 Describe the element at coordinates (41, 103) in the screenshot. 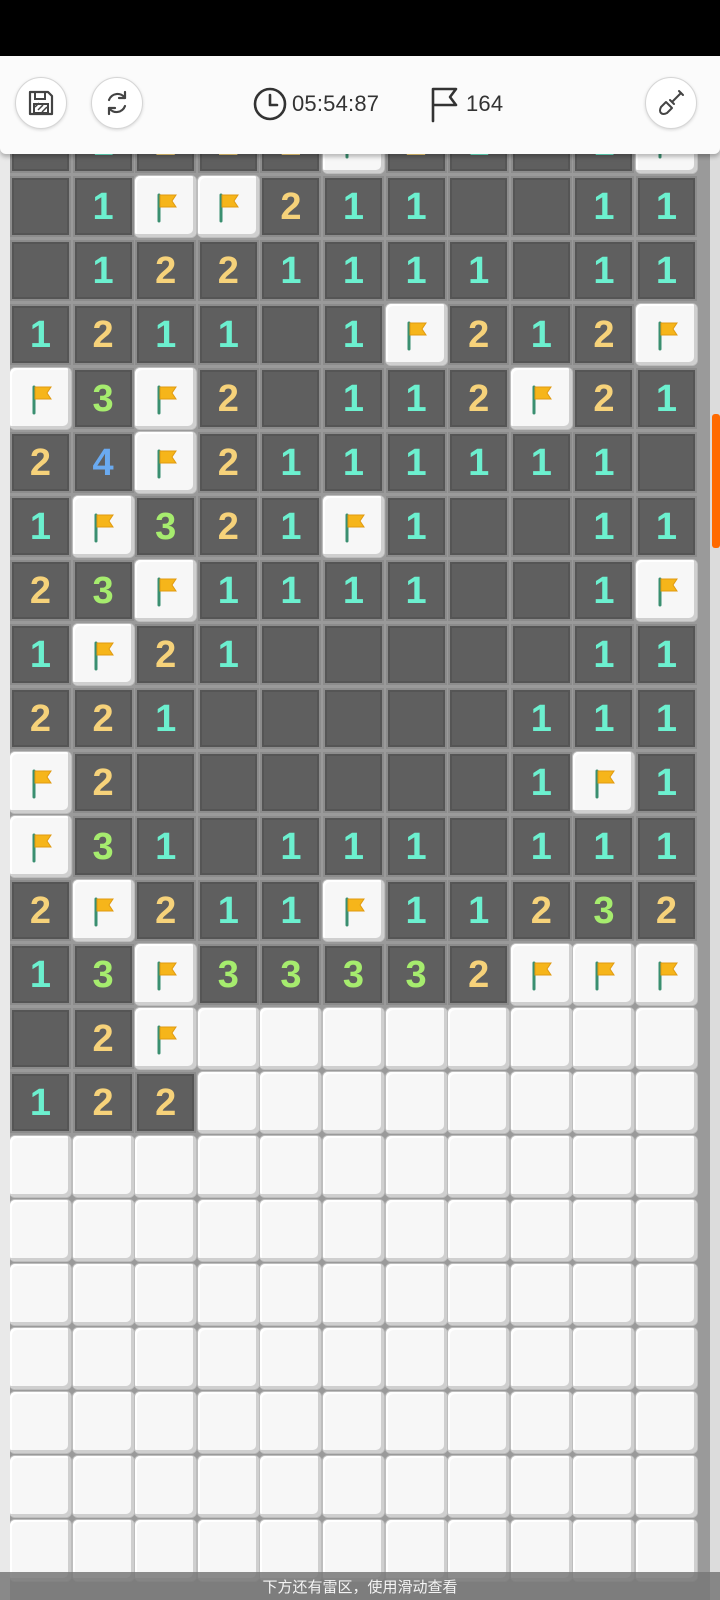

I see `save-button` at that location.